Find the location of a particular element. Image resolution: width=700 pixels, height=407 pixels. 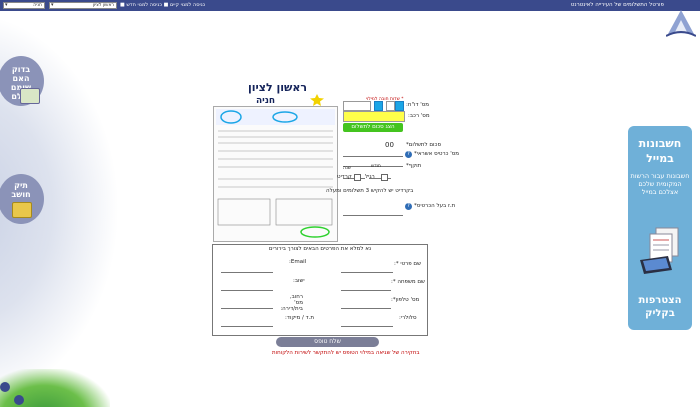

parking-ticket-sample is located at coordinates (275, 174).